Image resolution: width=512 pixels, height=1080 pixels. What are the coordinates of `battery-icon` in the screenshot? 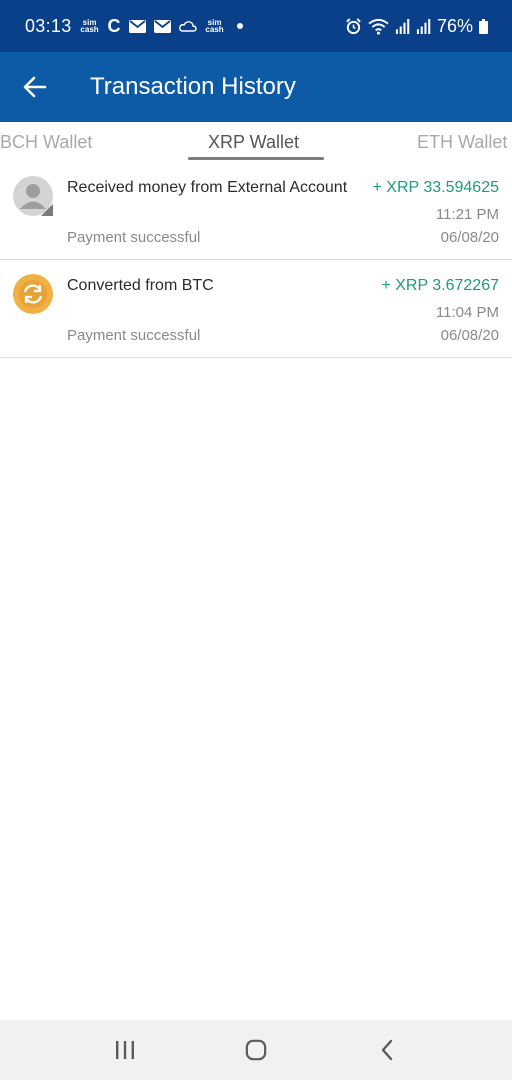 It's located at (483, 26).